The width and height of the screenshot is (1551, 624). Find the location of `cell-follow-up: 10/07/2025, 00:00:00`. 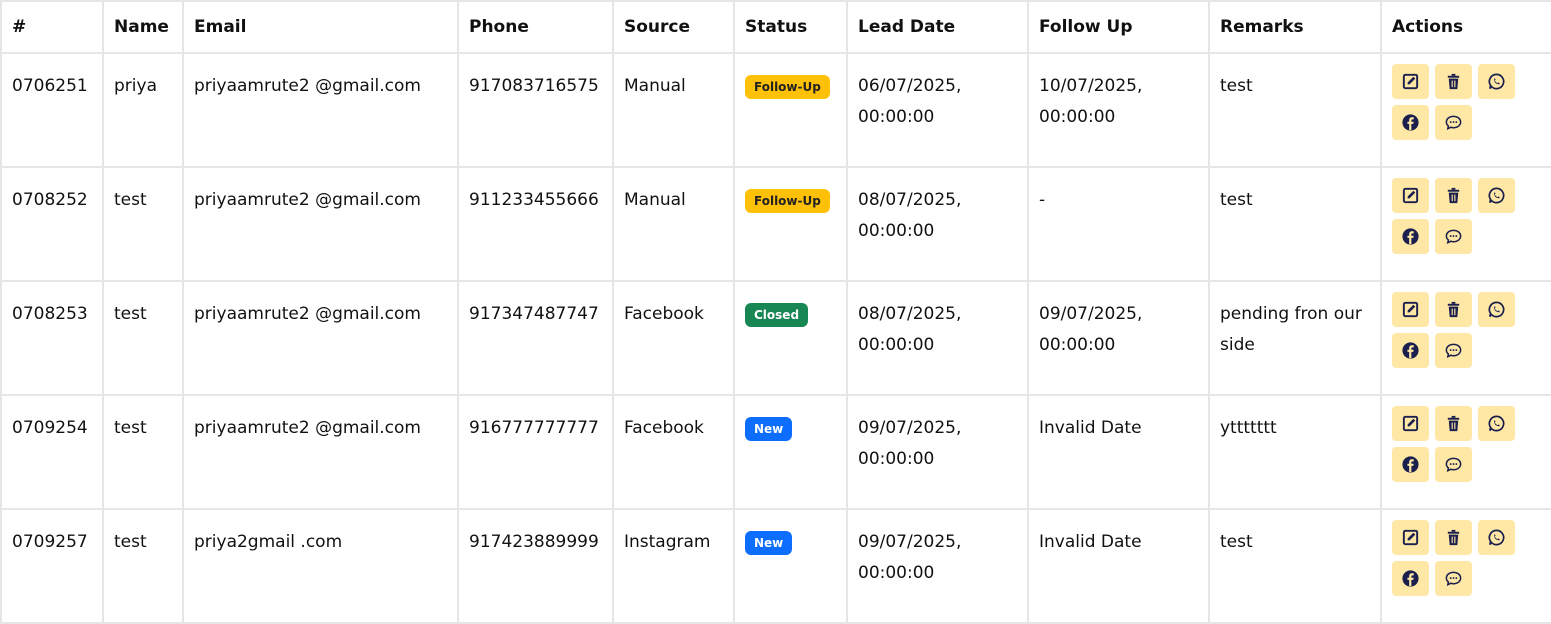

cell-follow-up: 10/07/2025, 00:00:00 is located at coordinates (1118, 110).